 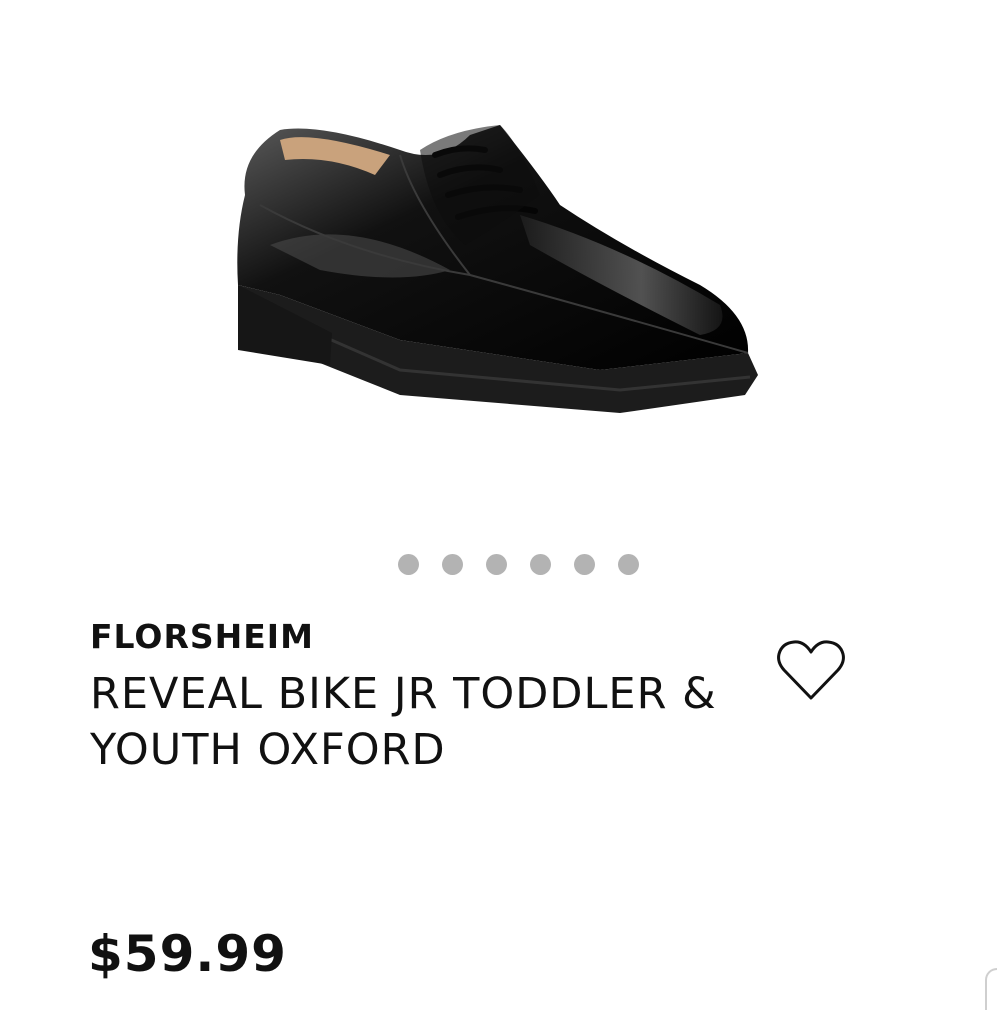 I want to click on carousel-pagination, so click(x=518, y=564).